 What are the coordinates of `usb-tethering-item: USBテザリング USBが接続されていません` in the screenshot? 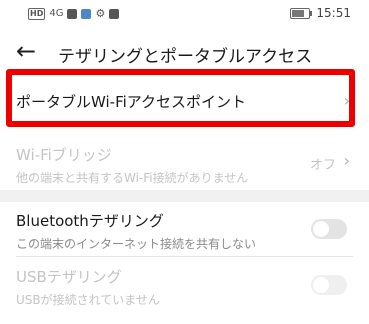 It's located at (186, 287).